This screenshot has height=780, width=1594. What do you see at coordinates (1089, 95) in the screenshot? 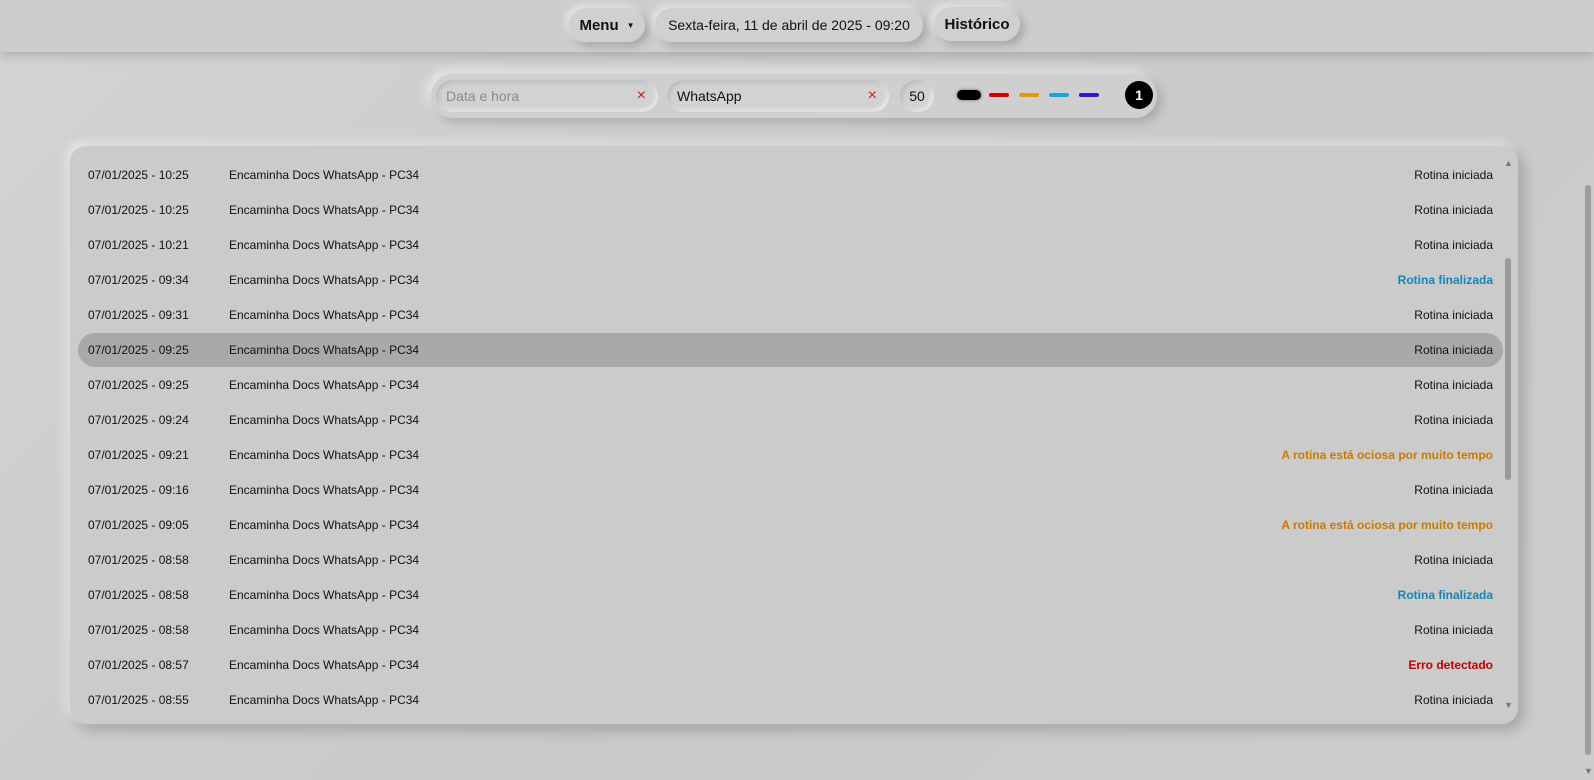
I see `color-filter-purple` at bounding box center [1089, 95].